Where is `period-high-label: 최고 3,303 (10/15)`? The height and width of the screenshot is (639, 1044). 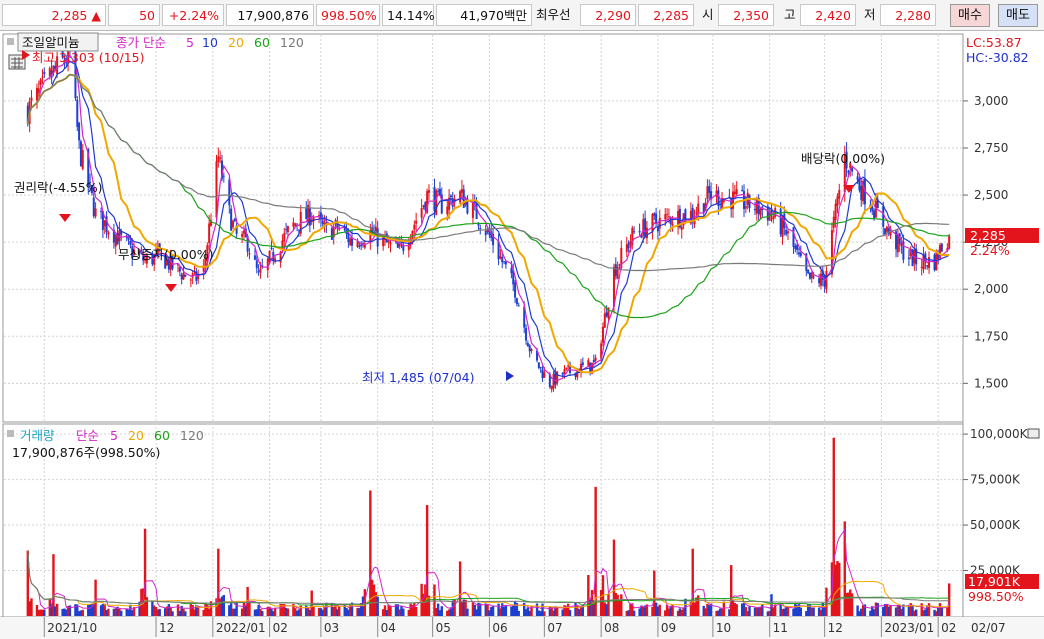 period-high-label: 최고 3,303 (10/15) is located at coordinates (88, 57).